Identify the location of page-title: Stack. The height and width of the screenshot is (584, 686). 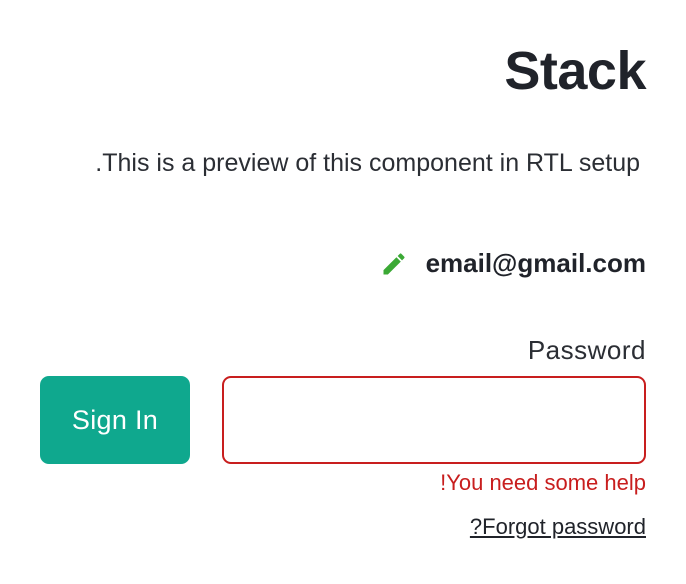
(575, 71).